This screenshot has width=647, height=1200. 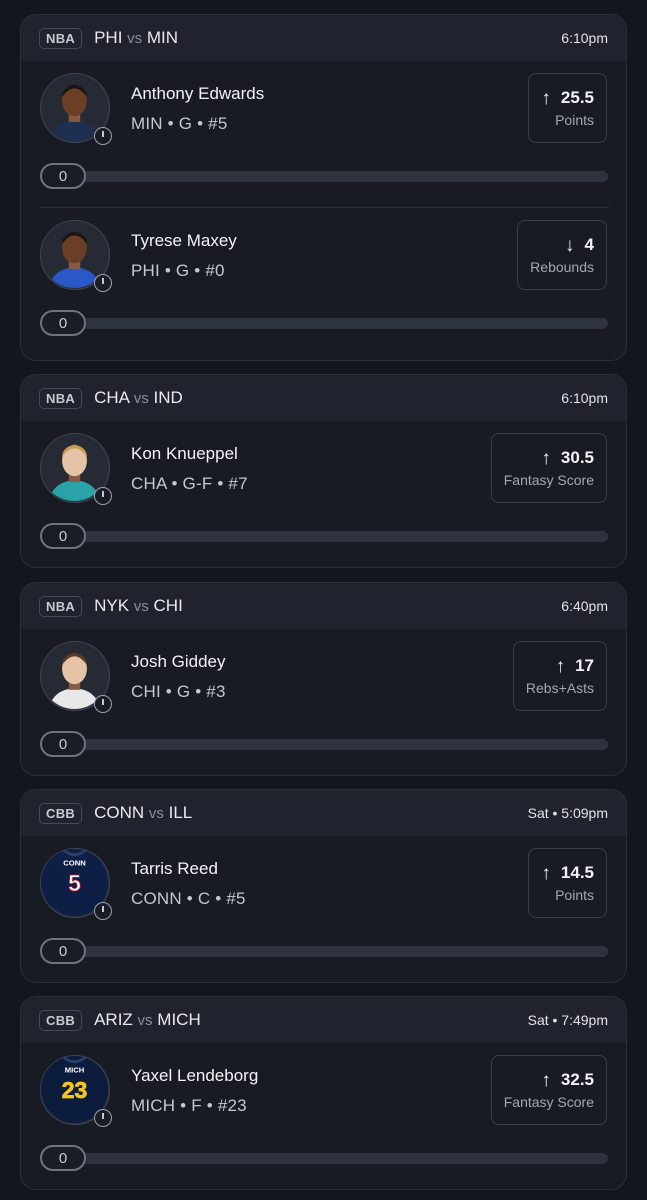 I want to click on svg-text: 23, so click(x=75, y=1090).